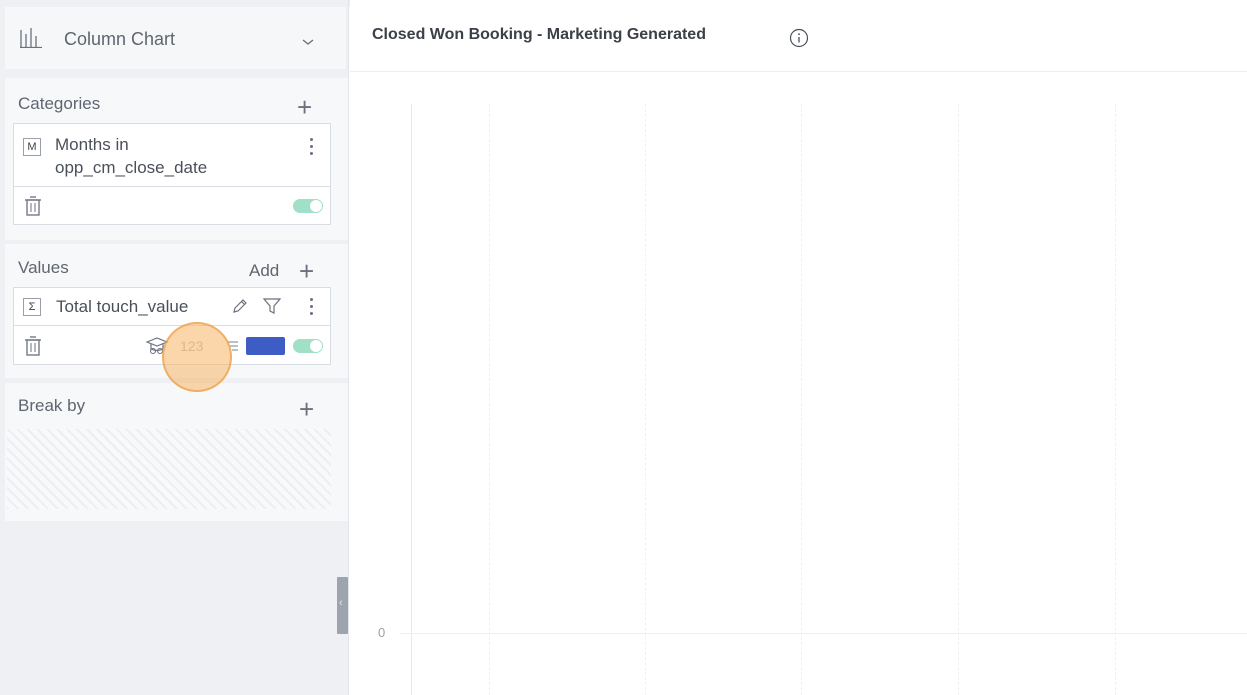  Describe the element at coordinates (232, 346) in the screenshot. I see `sort-lines-icon` at that location.